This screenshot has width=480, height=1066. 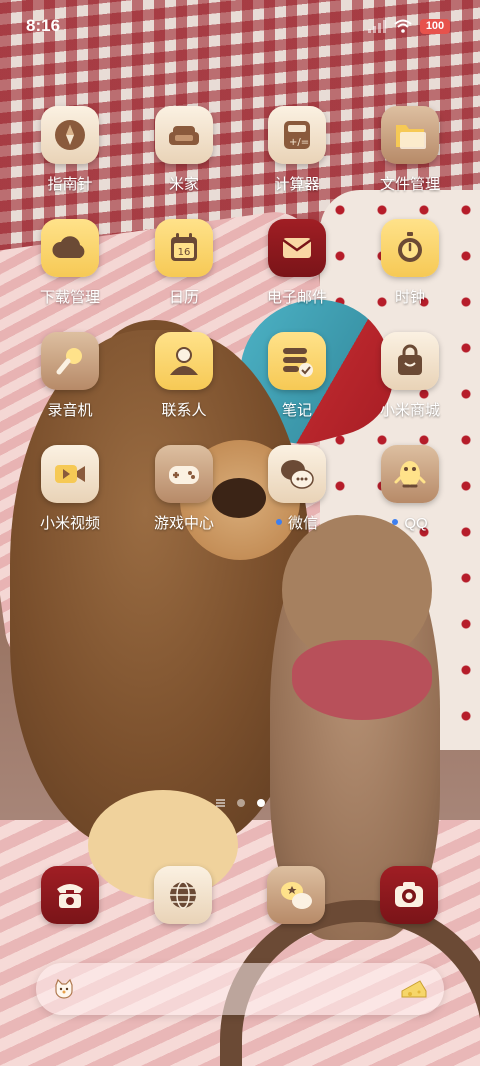 I want to click on cloud-icon, so click(x=70, y=248).